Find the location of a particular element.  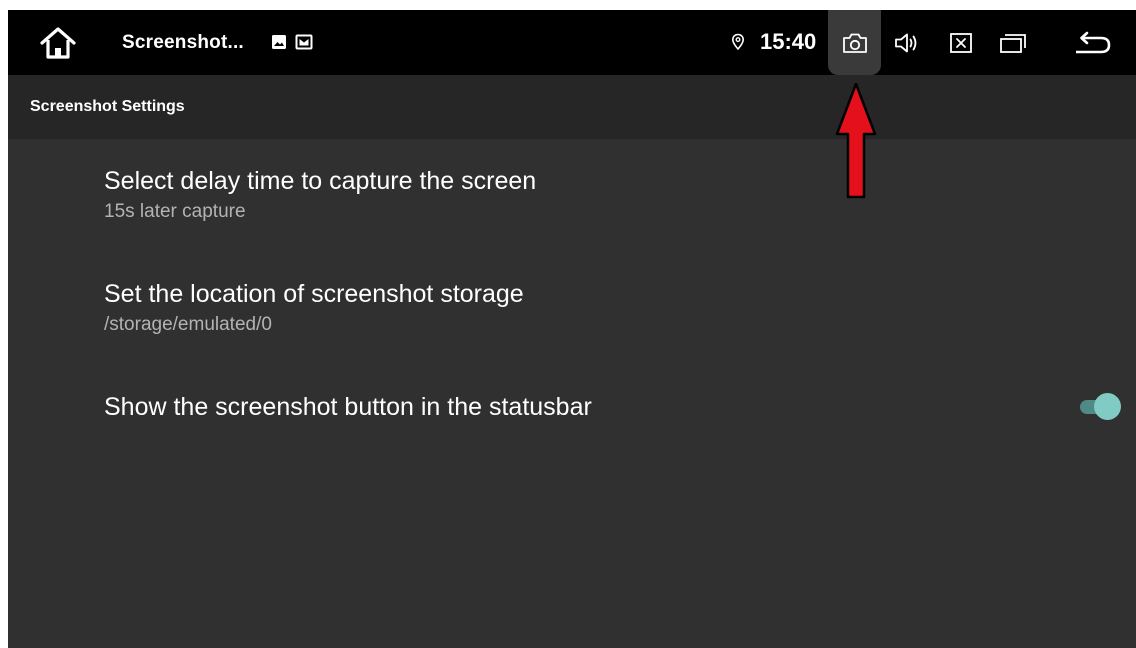

home-button is located at coordinates (58, 43).